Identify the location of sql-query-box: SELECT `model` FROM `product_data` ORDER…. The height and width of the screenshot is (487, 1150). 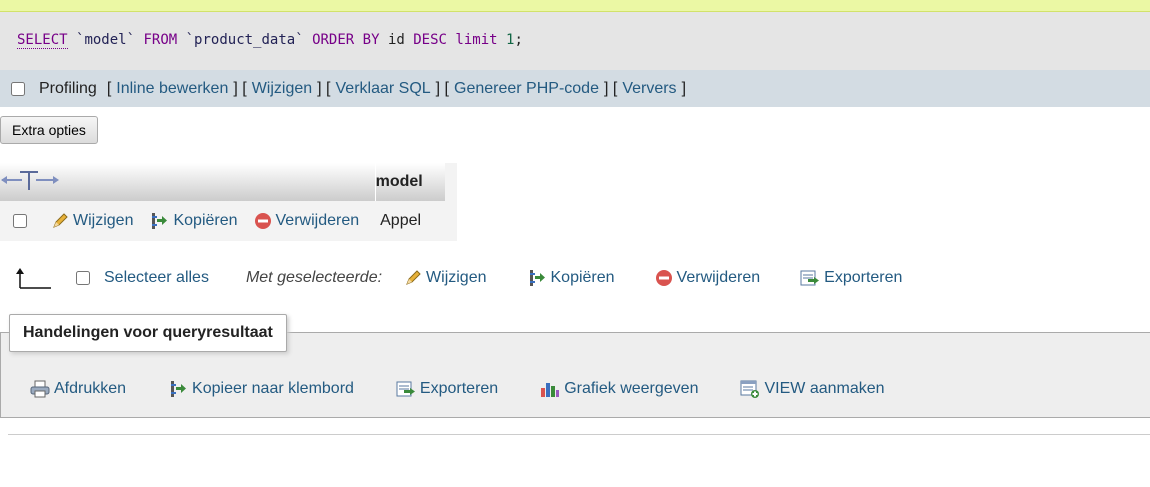
(575, 41).